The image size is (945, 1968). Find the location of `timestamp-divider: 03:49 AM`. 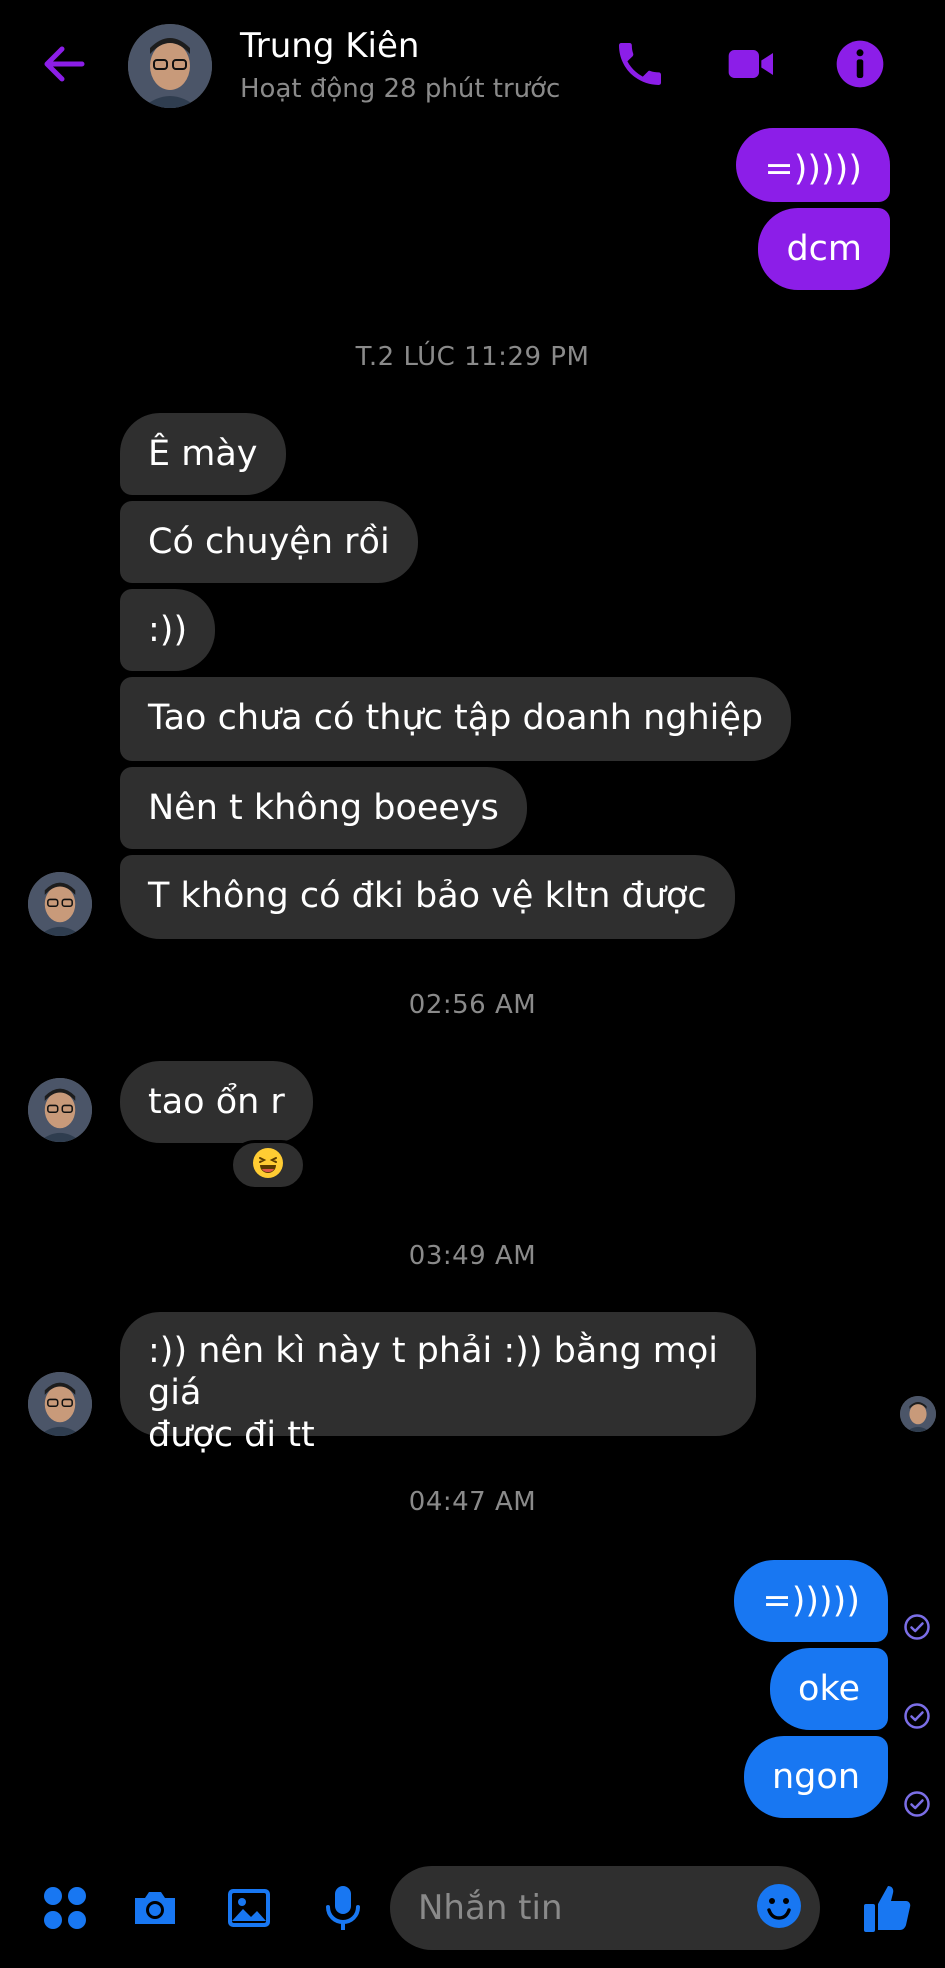

timestamp-divider: 03:49 AM is located at coordinates (472, 1256).